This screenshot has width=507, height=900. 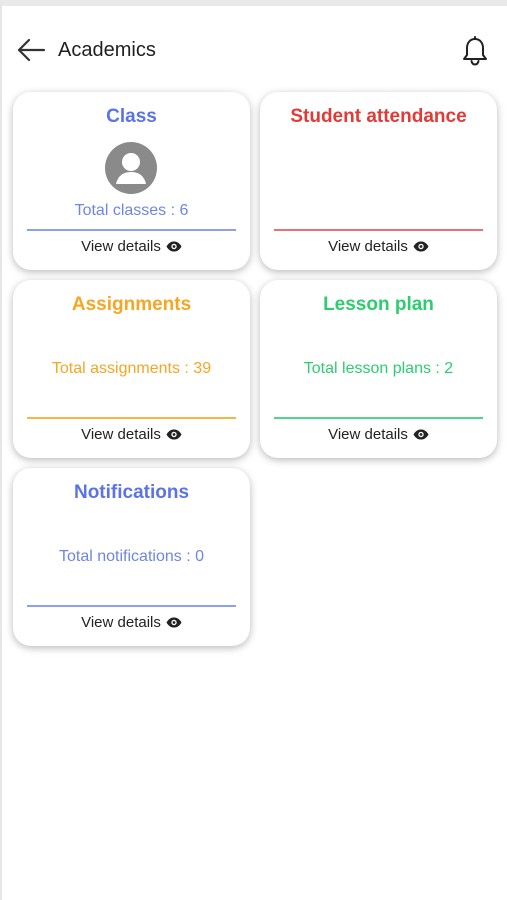 What do you see at coordinates (131, 168) in the screenshot?
I see `user-avatar-icon` at bounding box center [131, 168].